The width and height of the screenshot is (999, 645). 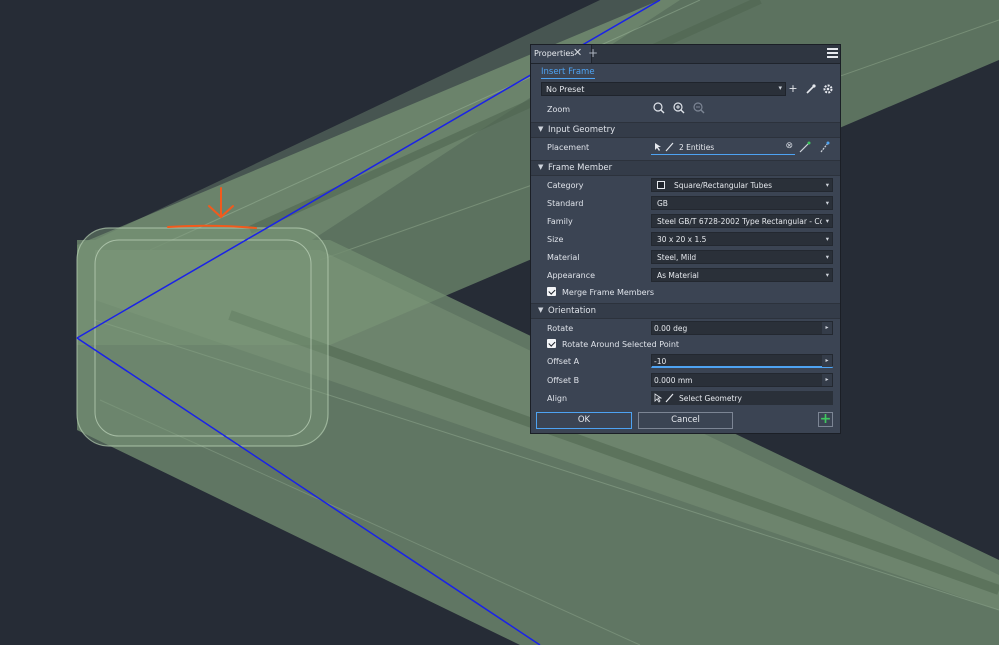 I want to click on offset-b-value: 0.000 mm, so click(x=673, y=380).